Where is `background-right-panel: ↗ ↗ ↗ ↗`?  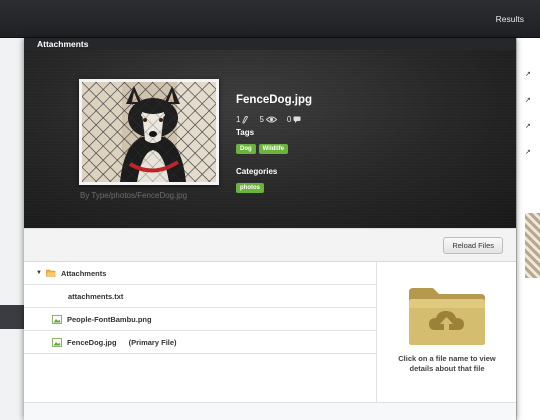 background-right-panel: ↗ ↗ ↗ ↗ is located at coordinates (528, 229).